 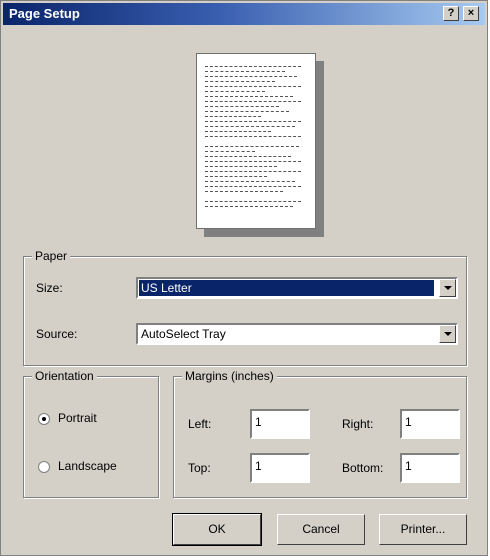 What do you see at coordinates (87, 466) in the screenshot?
I see `landscape-label: Landscape` at bounding box center [87, 466].